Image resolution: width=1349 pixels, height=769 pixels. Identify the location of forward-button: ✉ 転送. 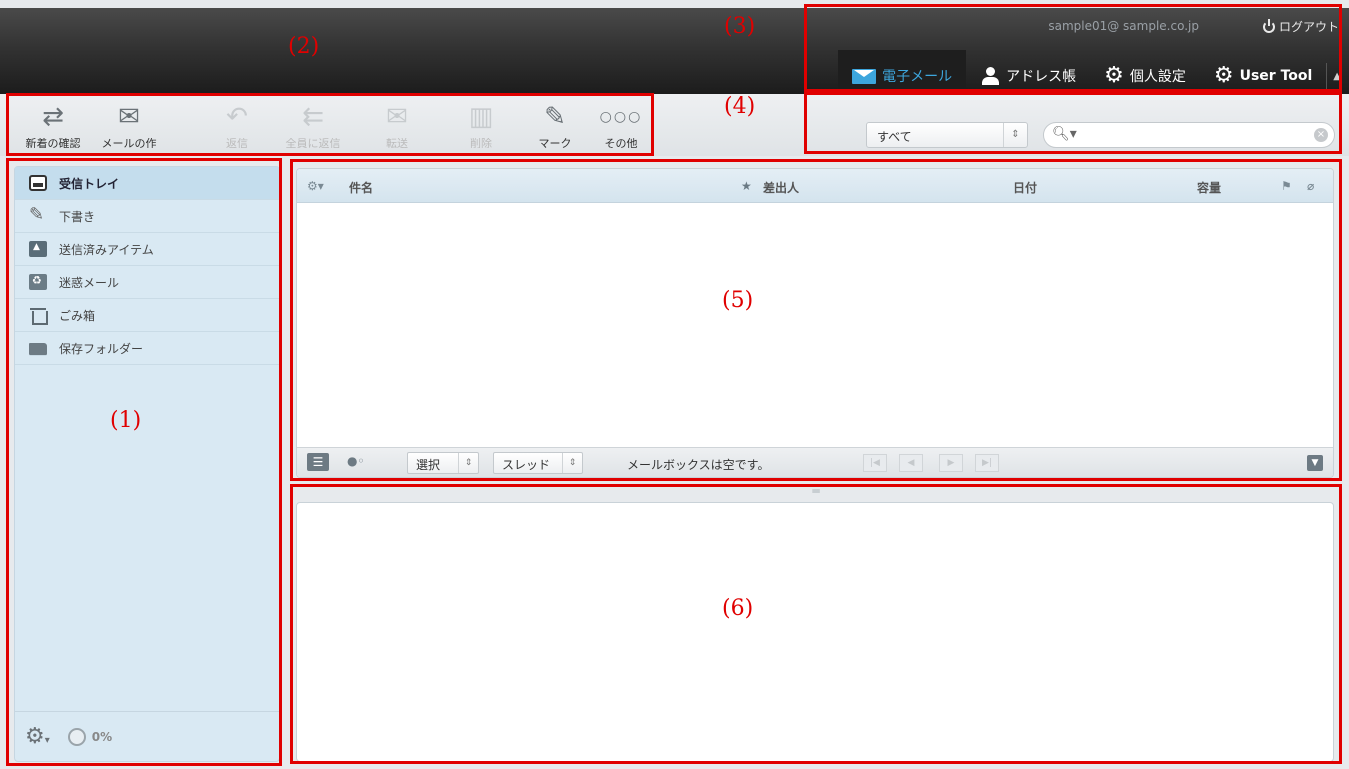
(397, 127).